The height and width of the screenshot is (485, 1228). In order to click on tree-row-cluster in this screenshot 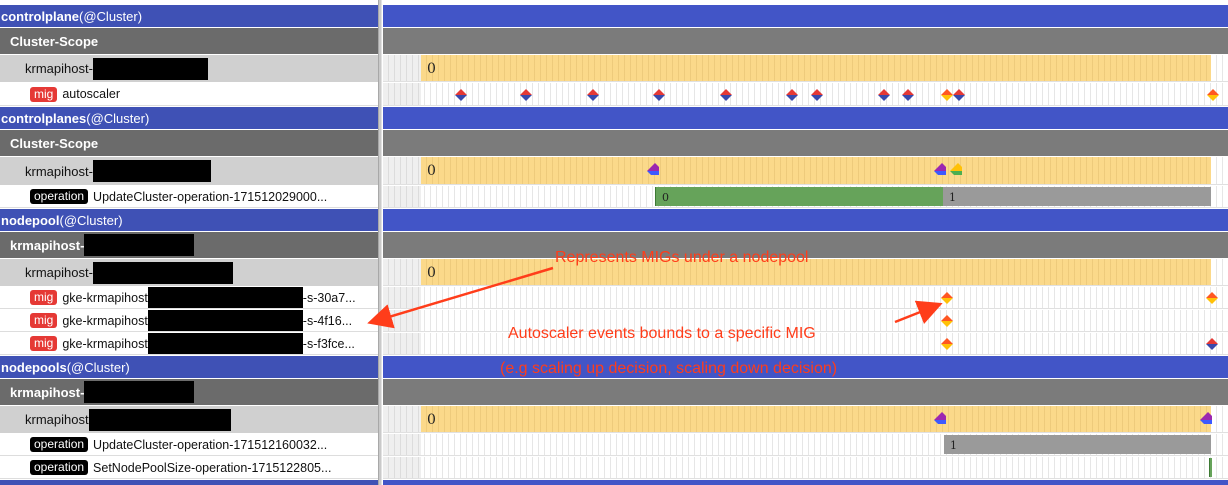, I will do `click(189, 482)`.